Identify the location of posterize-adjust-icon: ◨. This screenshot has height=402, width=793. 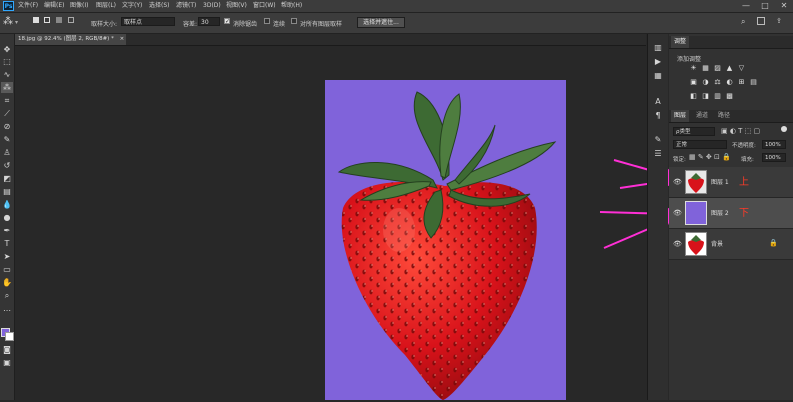
(705, 96).